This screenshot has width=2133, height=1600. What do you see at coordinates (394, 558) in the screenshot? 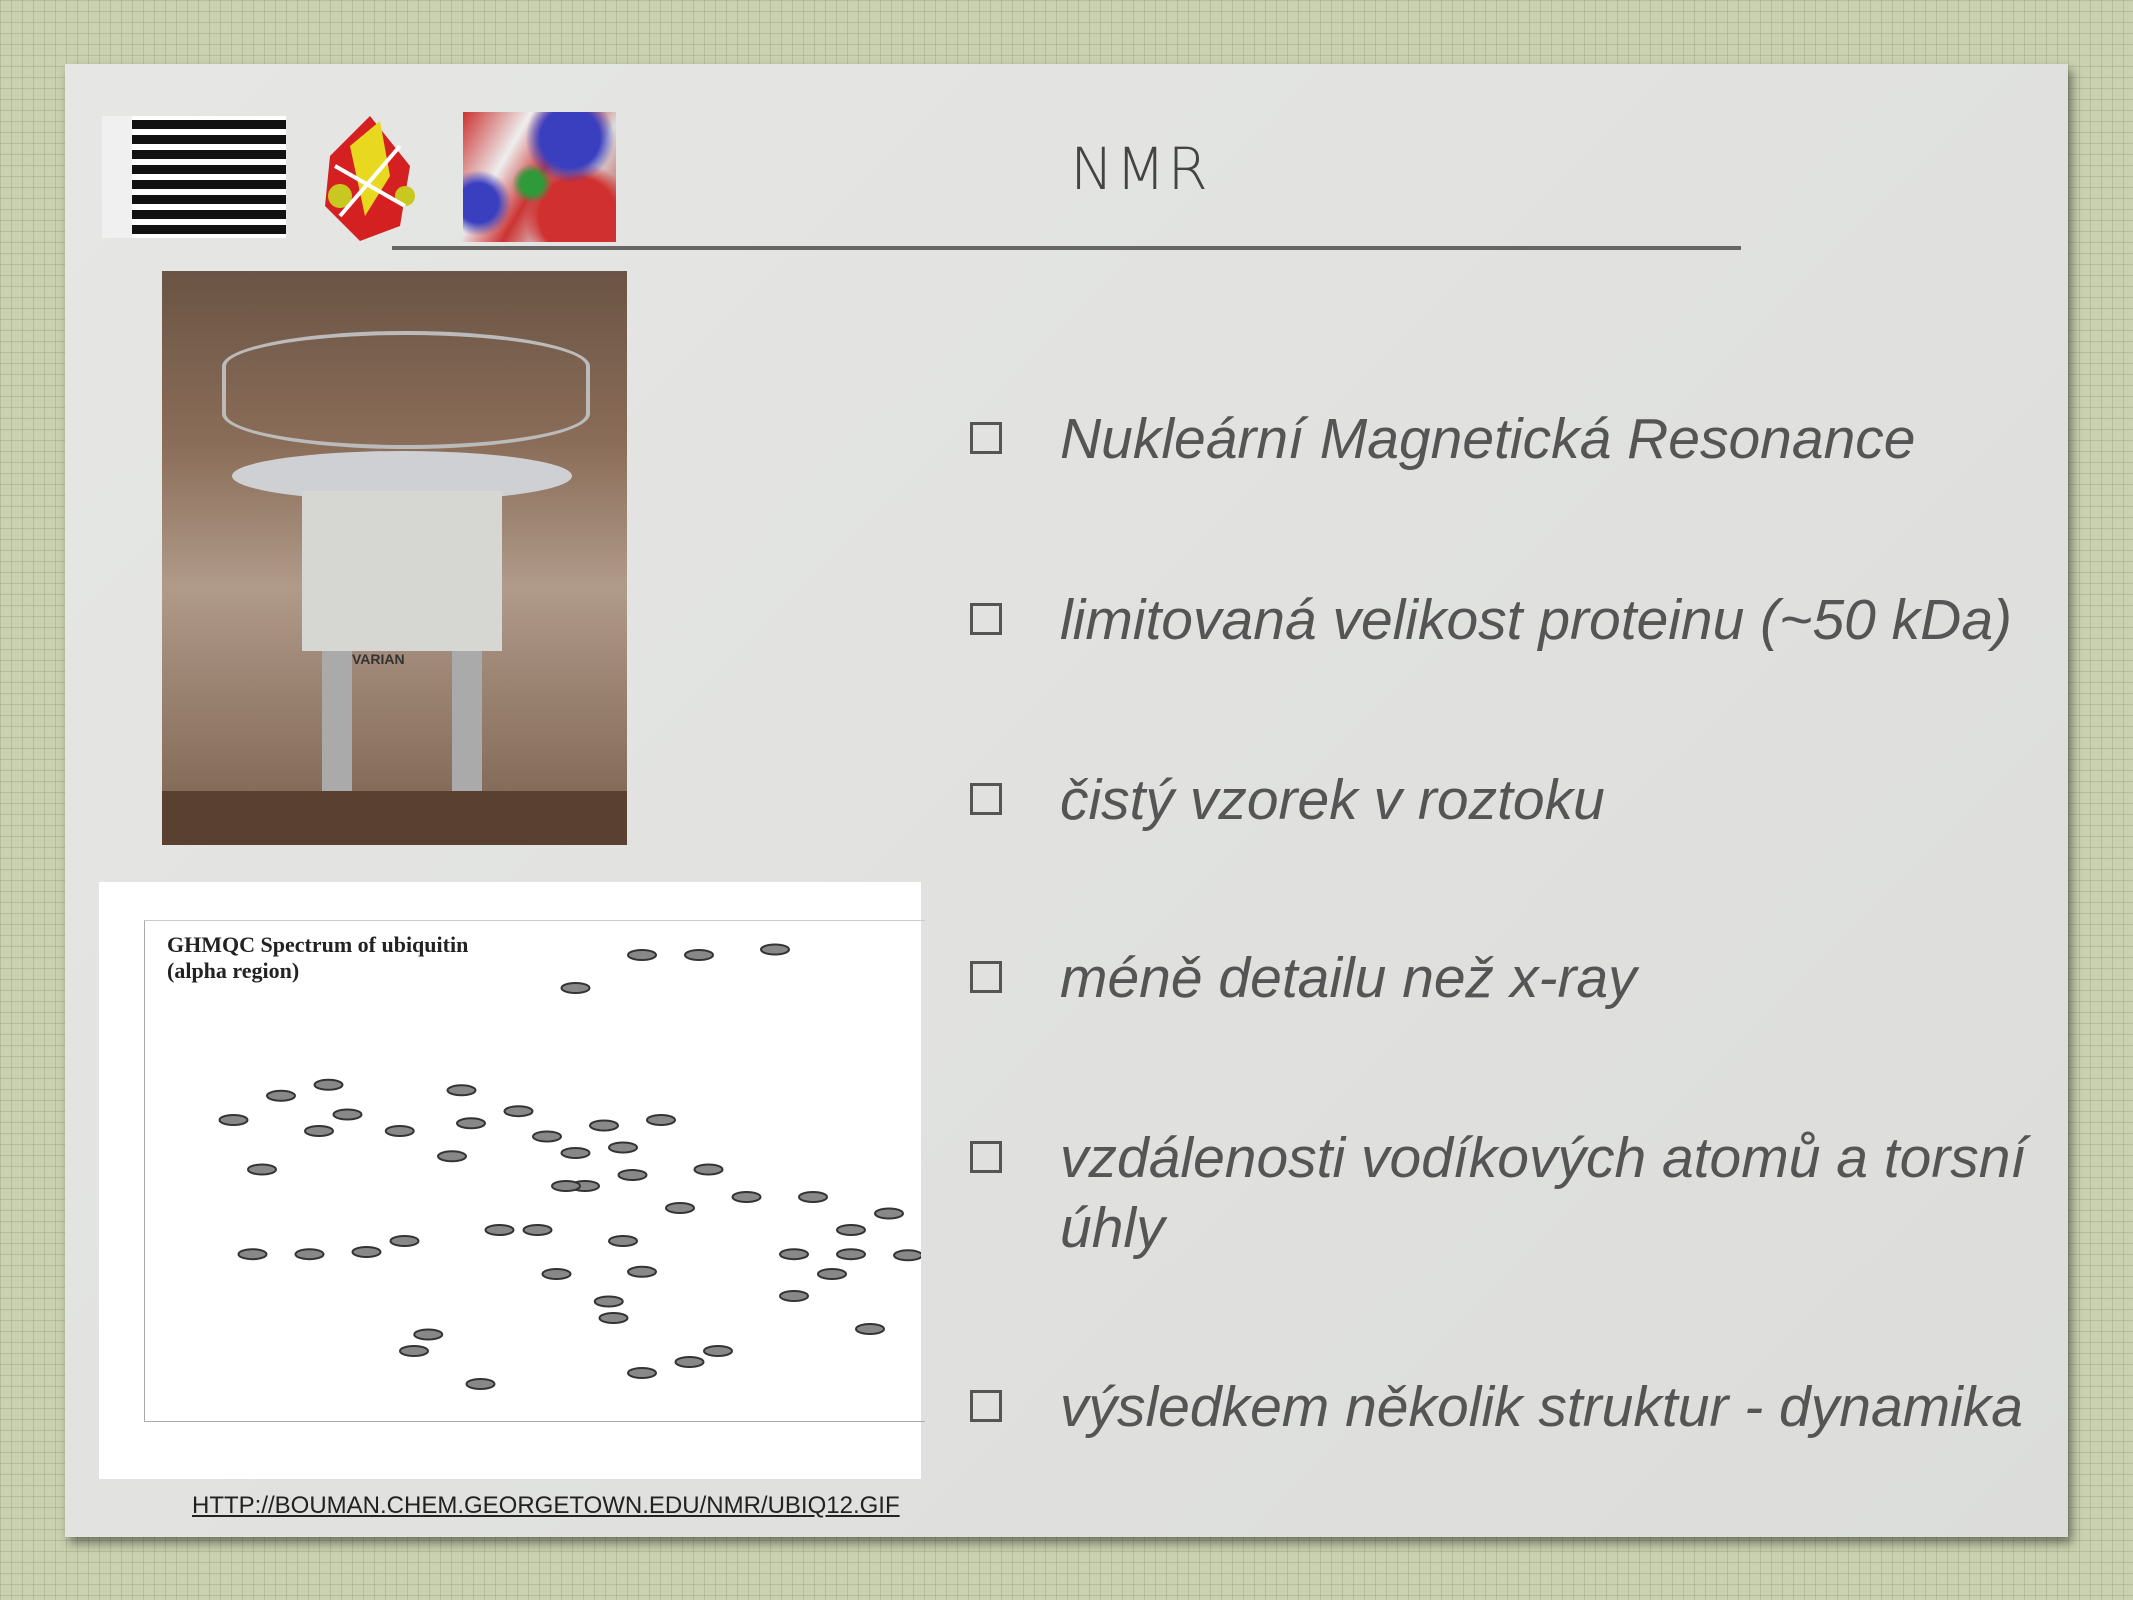
I see `nmr-spectrometer-photo: VARIAN` at bounding box center [394, 558].